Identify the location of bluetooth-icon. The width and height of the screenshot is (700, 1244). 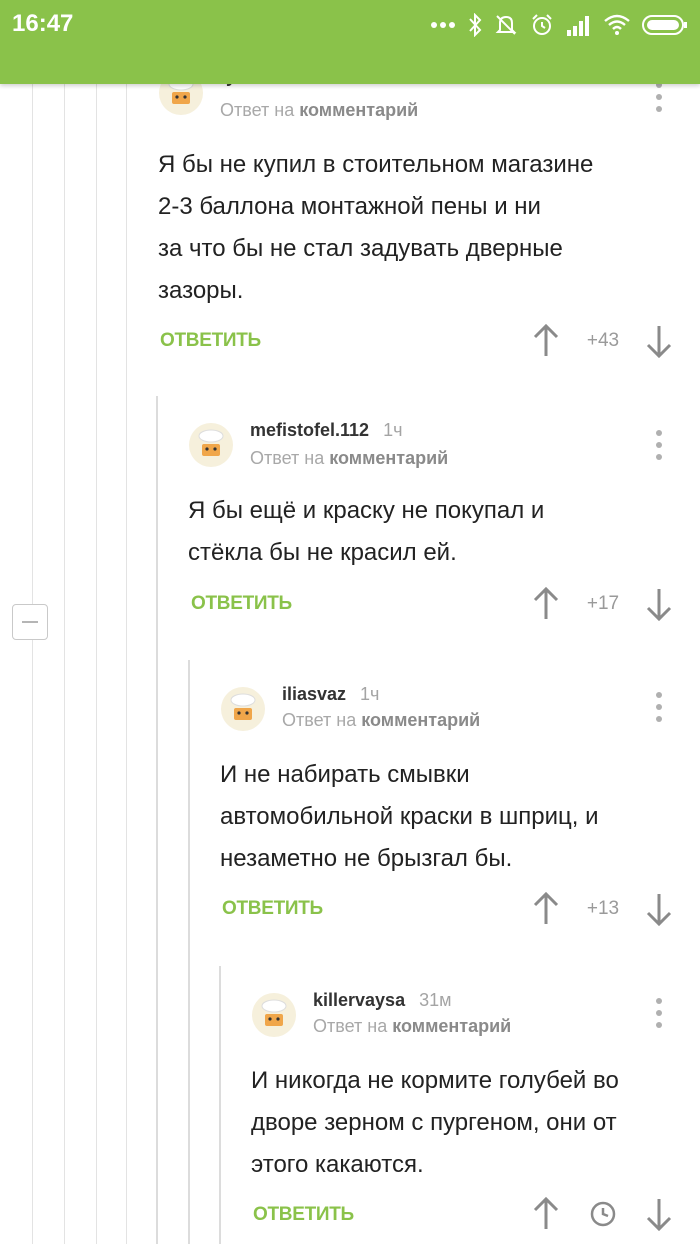
(475, 25).